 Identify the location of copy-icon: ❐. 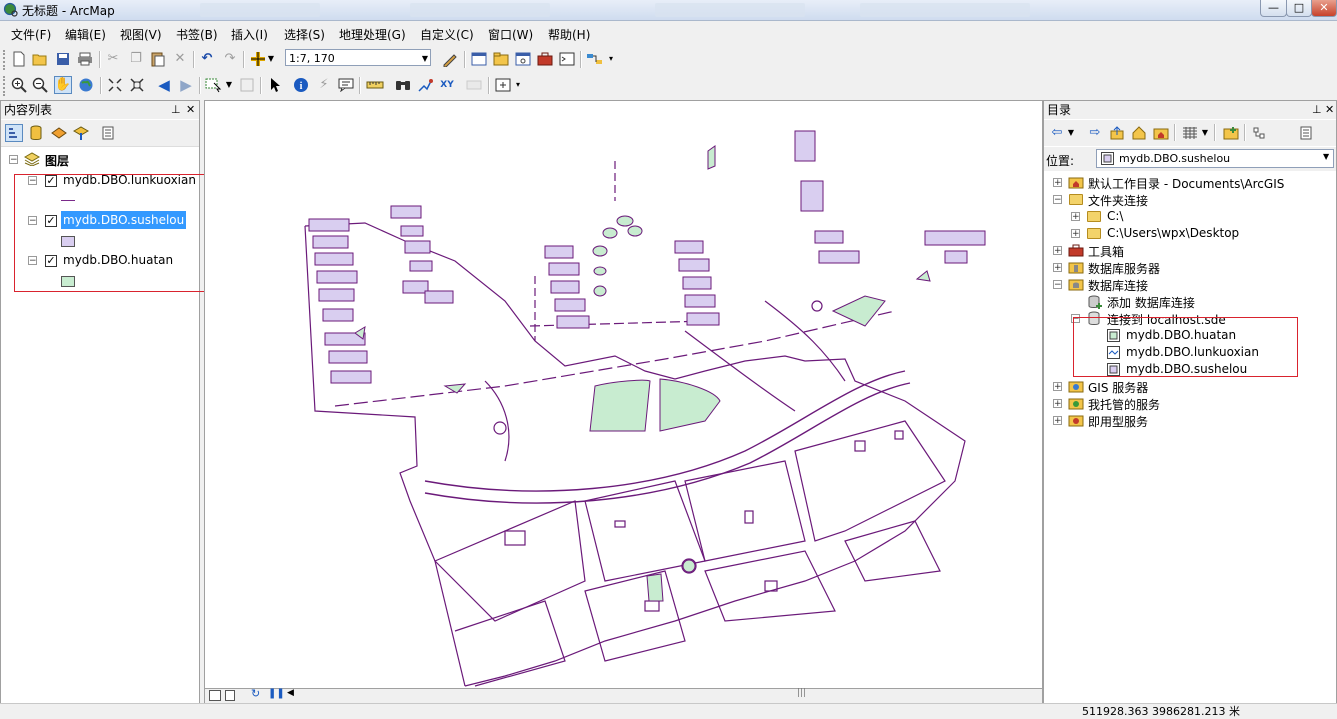
(136, 59).